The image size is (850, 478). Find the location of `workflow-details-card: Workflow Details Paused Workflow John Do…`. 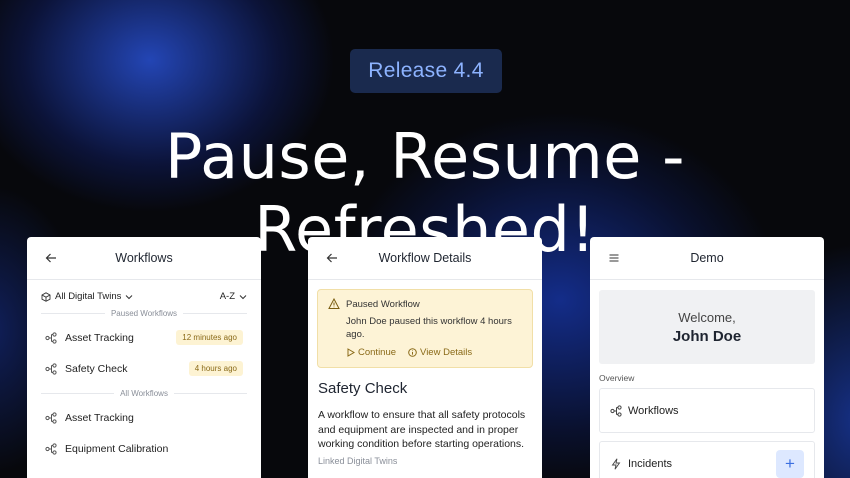

workflow-details-card: Workflow Details Paused Workflow John Do… is located at coordinates (425, 357).